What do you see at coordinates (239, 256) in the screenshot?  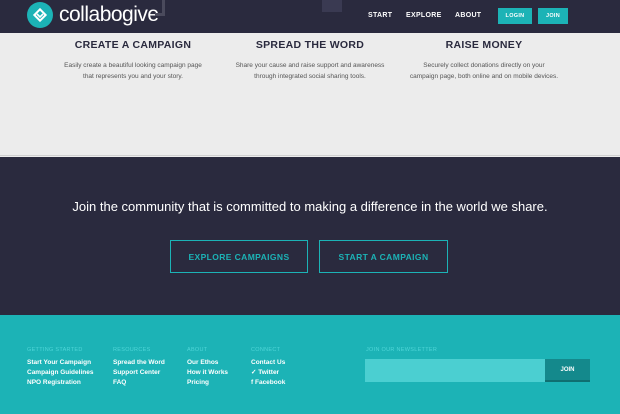 I see `explore-campaigns-button: EXPLORE CAMPAIGNS` at bounding box center [239, 256].